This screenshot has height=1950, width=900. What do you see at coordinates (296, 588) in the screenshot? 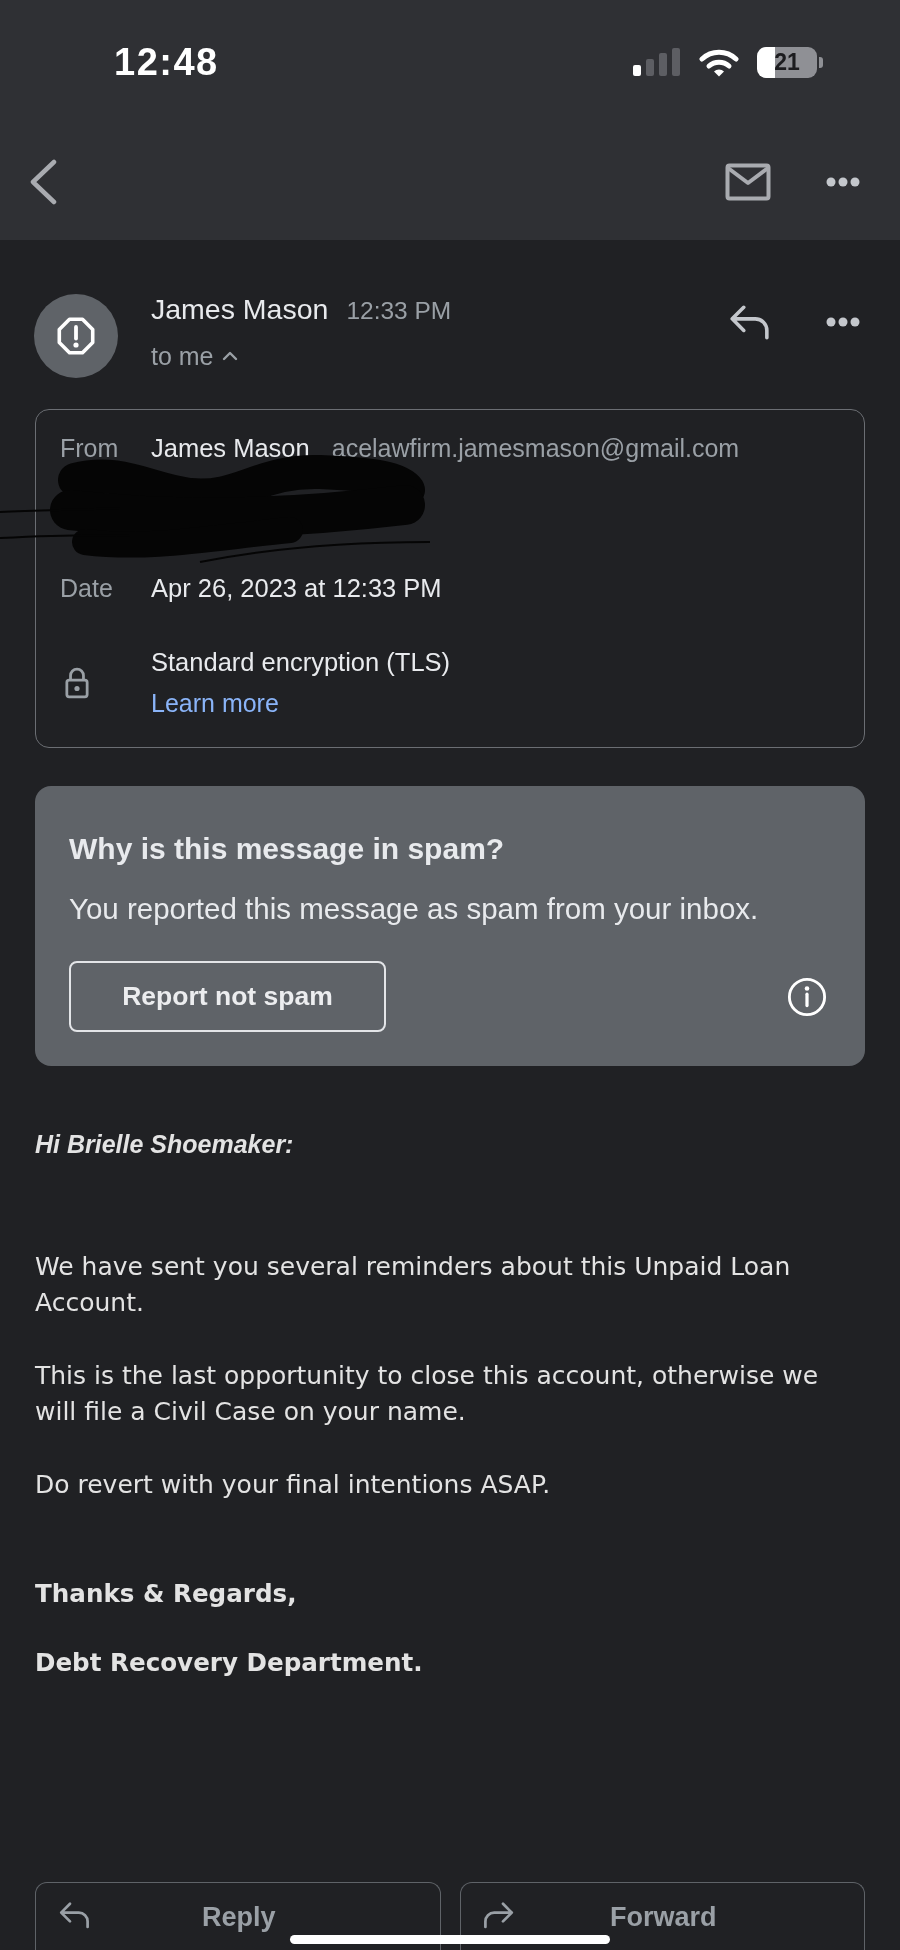
I see `date-value: Apr 26, 2023 at 12:33 PM` at bounding box center [296, 588].